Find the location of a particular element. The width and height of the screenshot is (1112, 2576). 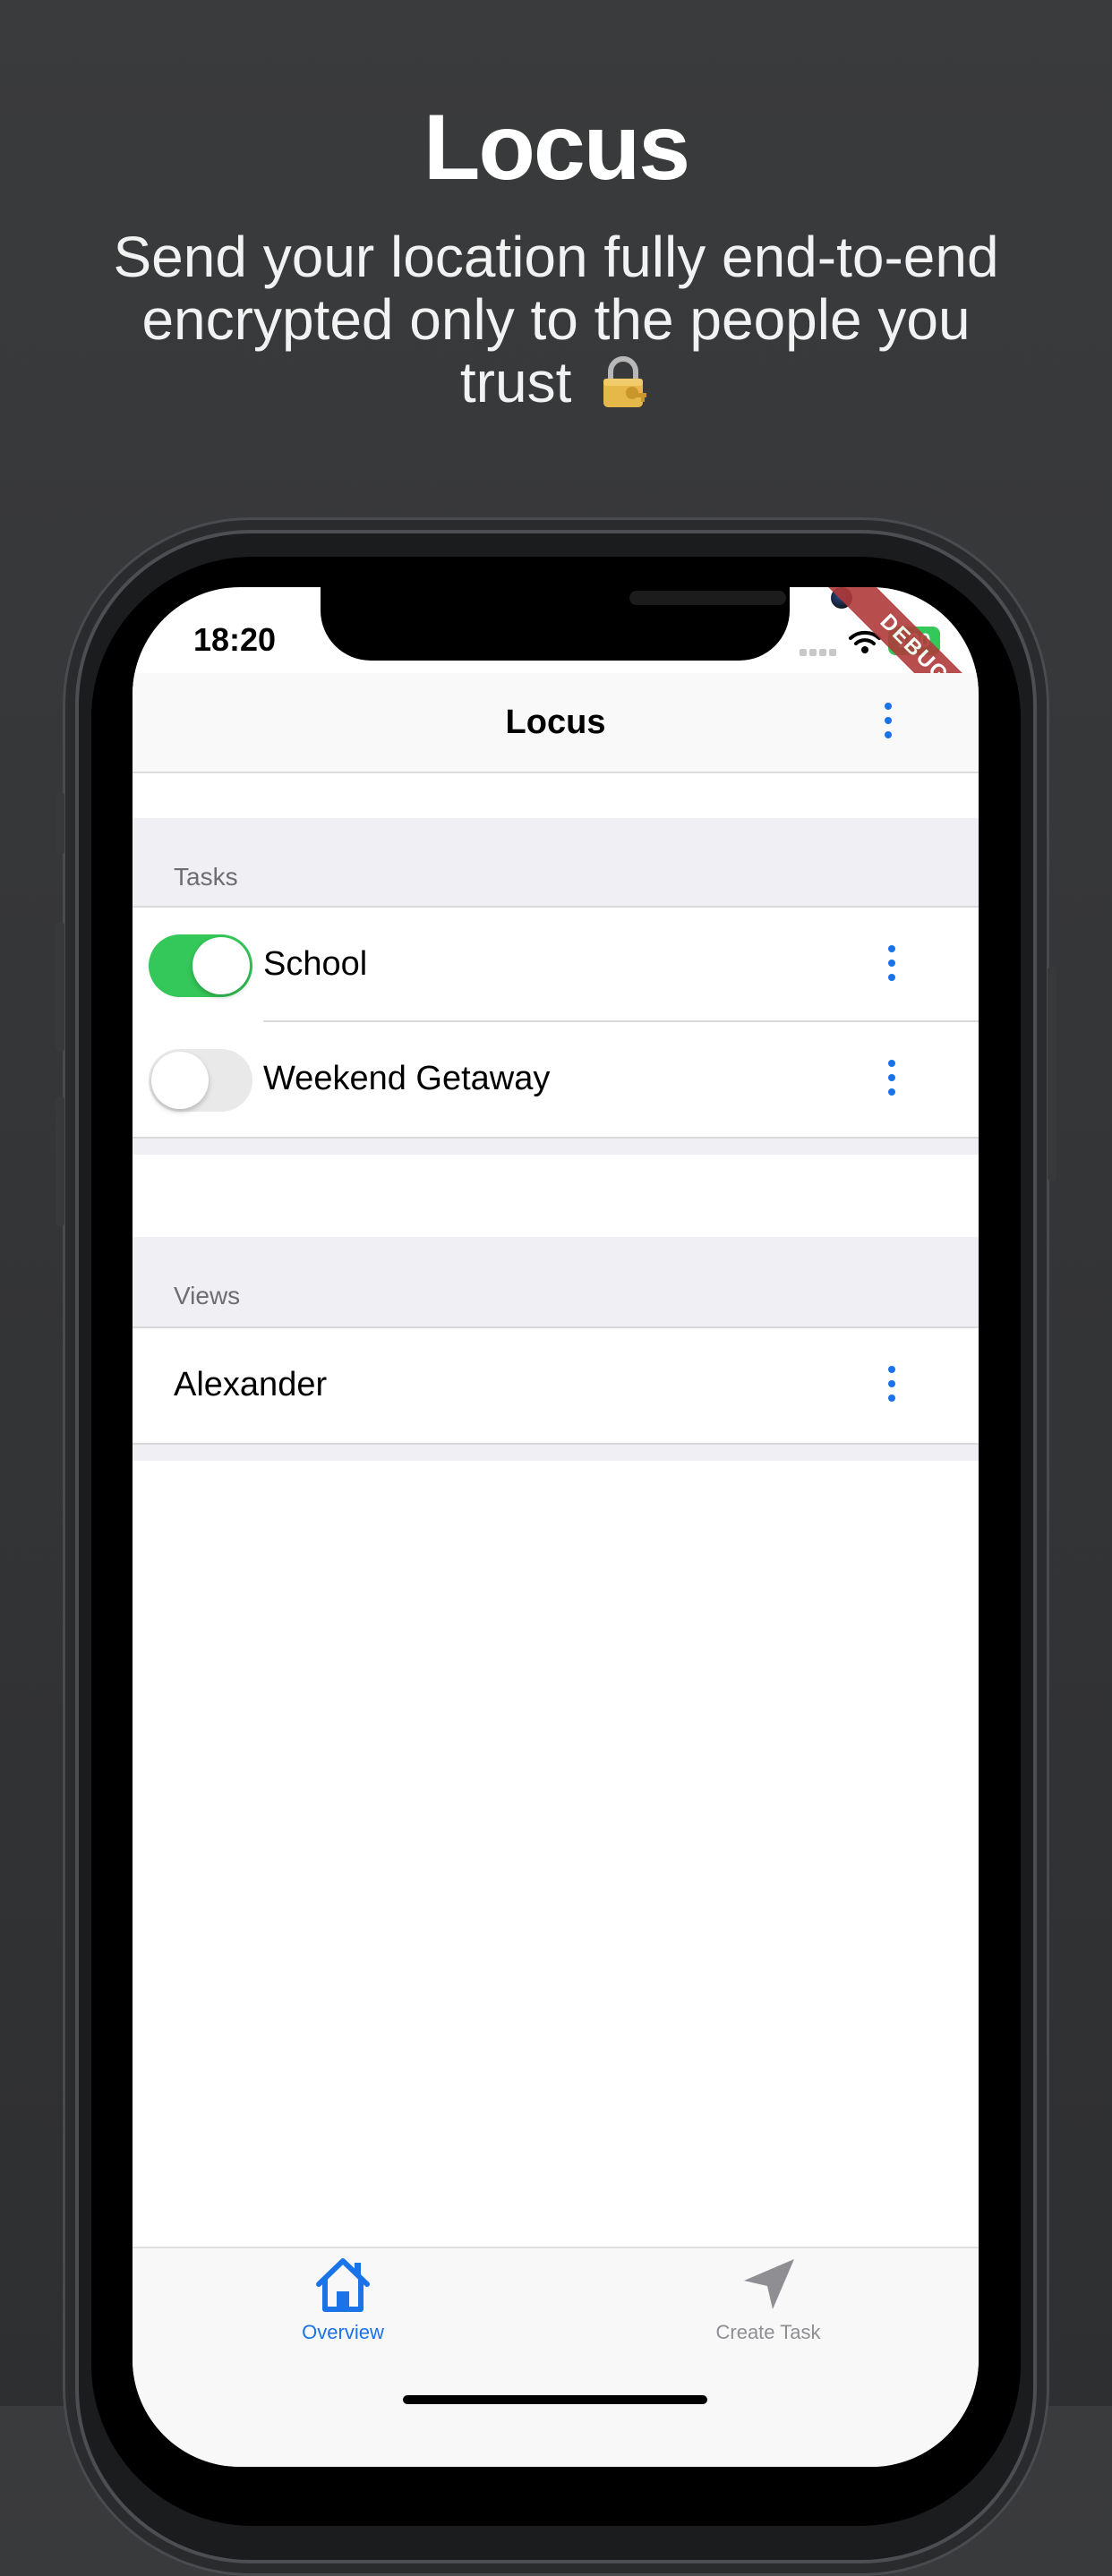

home-icon is located at coordinates (343, 2285).